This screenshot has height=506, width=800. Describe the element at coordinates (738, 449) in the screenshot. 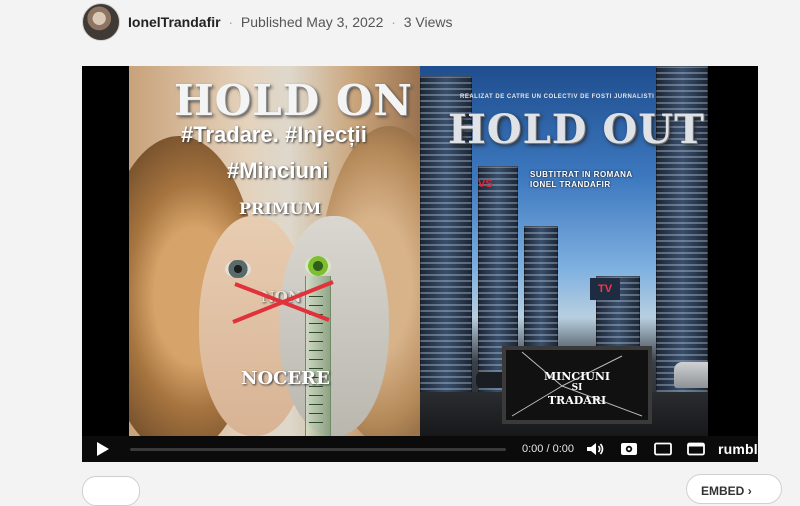

I see `brand-logo: rumble` at that location.